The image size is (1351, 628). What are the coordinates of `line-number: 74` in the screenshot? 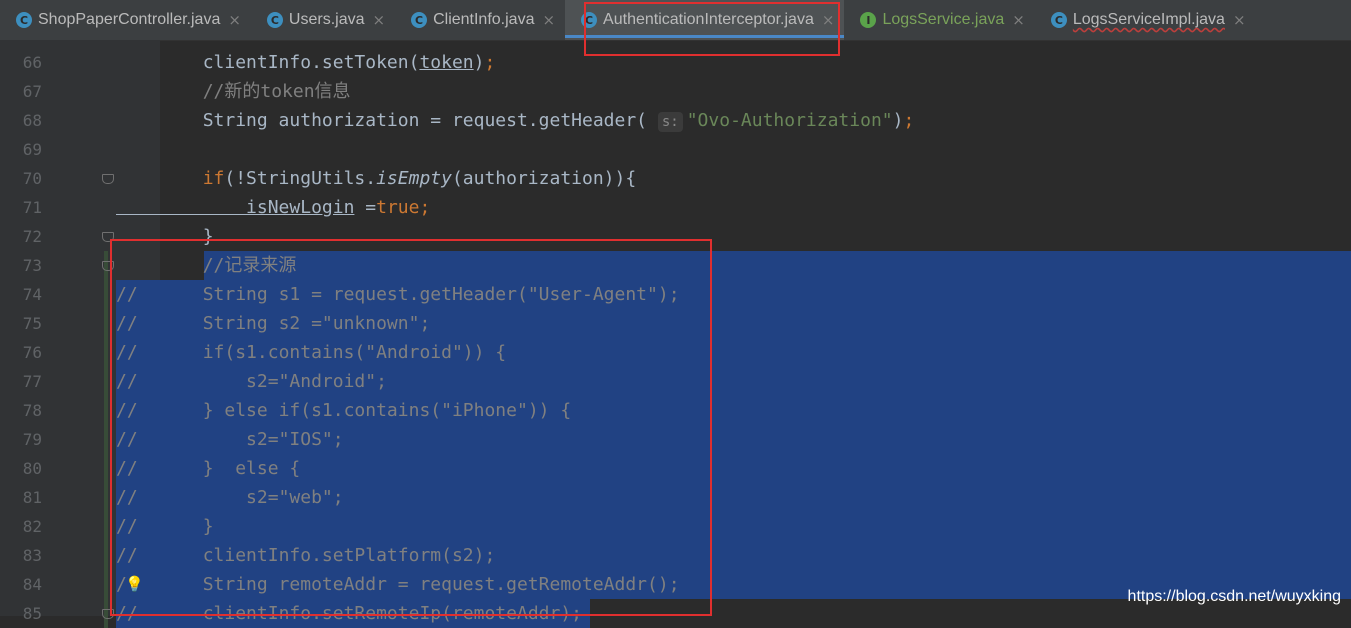 It's located at (32, 294).